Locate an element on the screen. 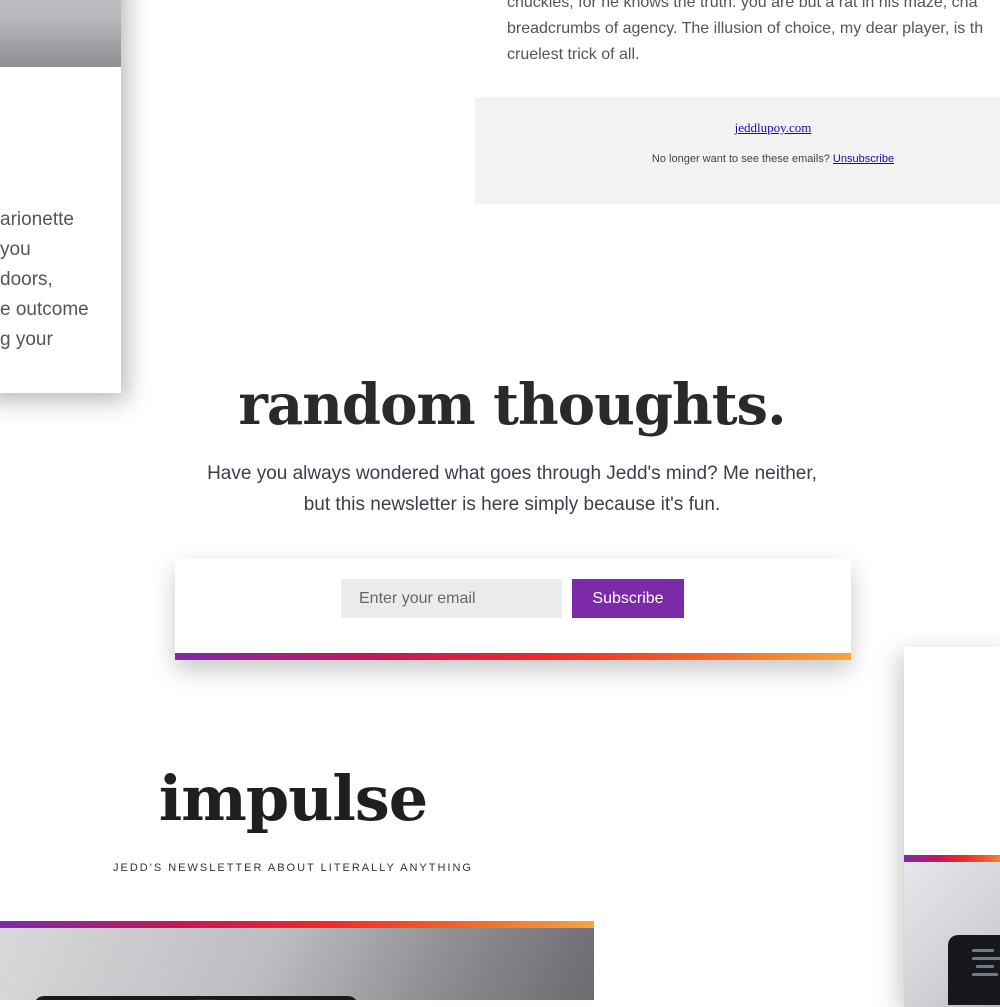 Image resolution: width=1000 pixels, height=1007 pixels. email-input is located at coordinates (451, 598).